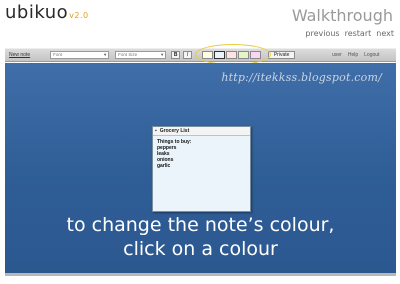  I want to click on swatch-pink, so click(232, 55).